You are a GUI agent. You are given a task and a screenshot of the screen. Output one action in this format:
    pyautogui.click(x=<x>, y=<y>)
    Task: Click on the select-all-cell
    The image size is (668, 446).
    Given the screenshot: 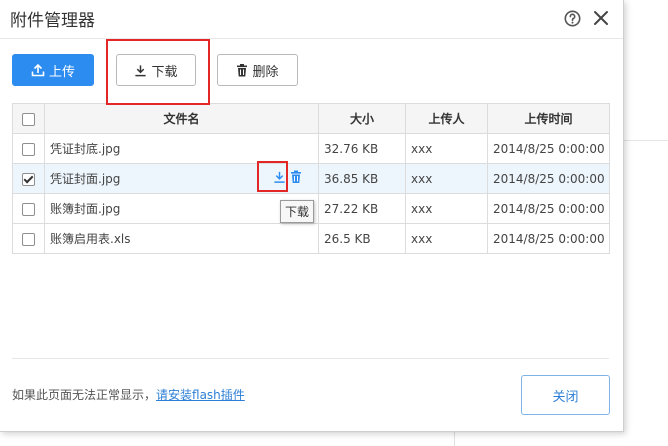 What is the action you would take?
    pyautogui.click(x=28, y=118)
    